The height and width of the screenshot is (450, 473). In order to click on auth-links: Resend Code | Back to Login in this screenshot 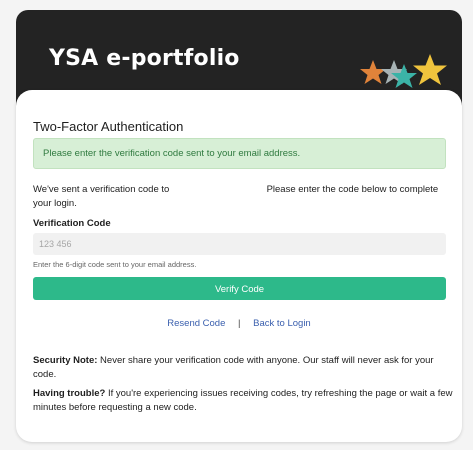, I will do `click(239, 323)`.